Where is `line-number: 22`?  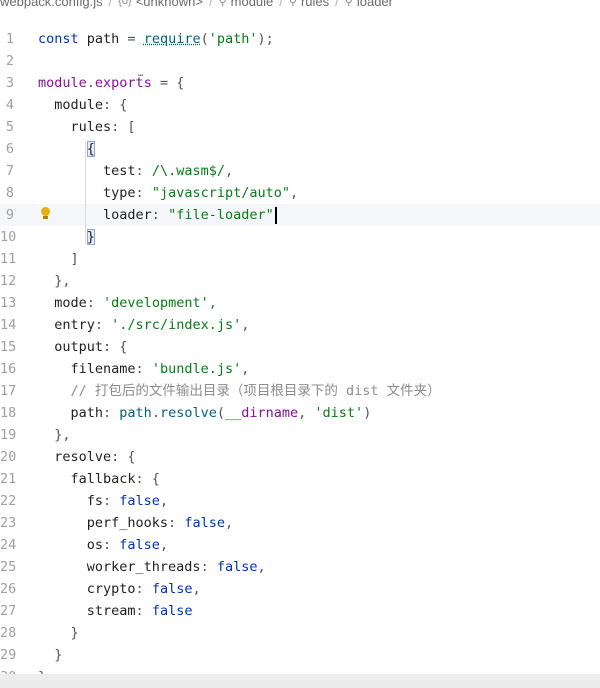
line-number: 22 is located at coordinates (8, 501).